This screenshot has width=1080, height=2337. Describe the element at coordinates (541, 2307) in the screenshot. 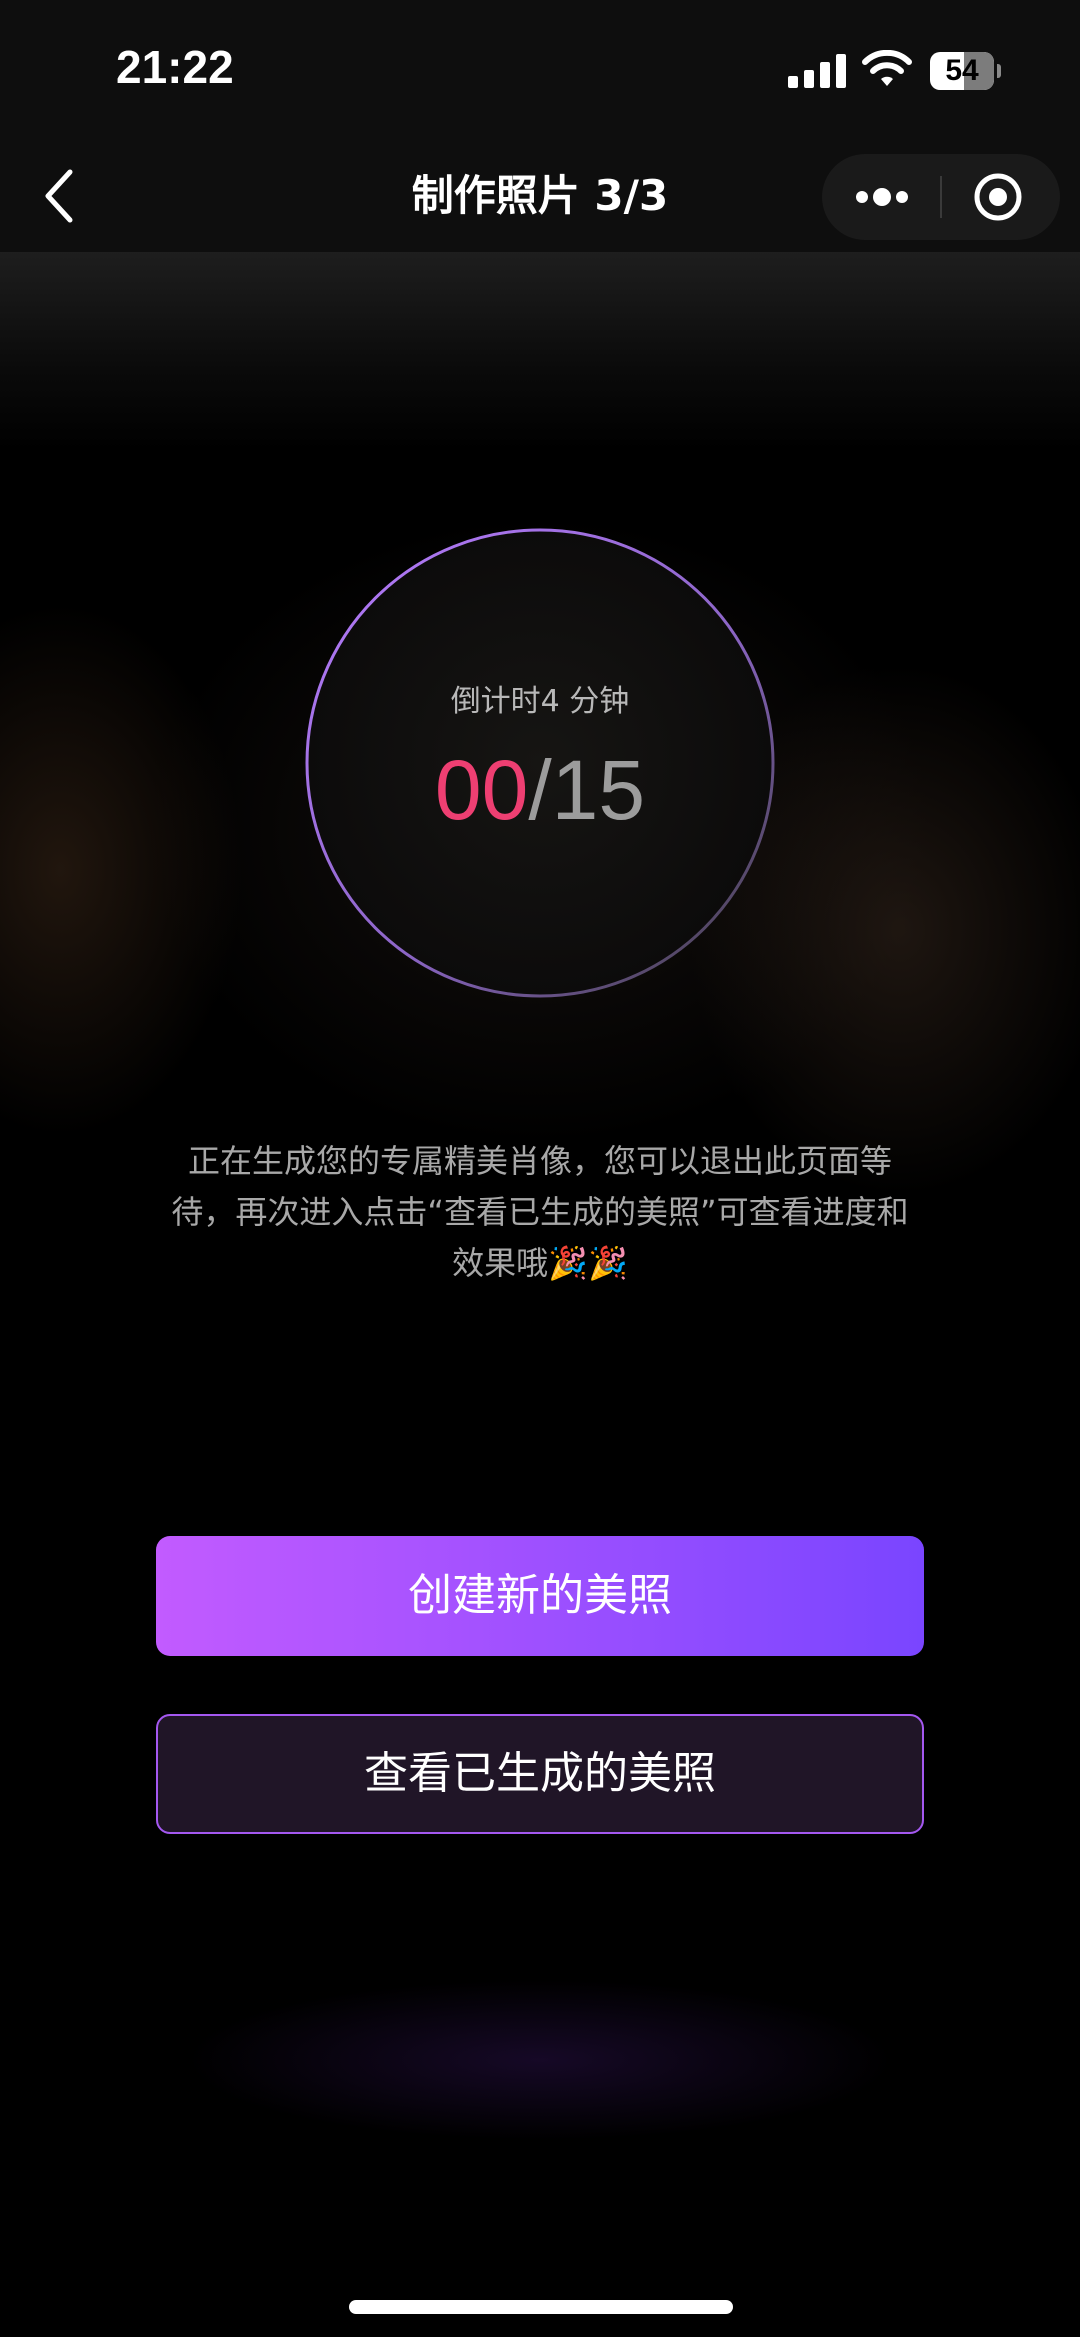

I see `home-indicator` at that location.